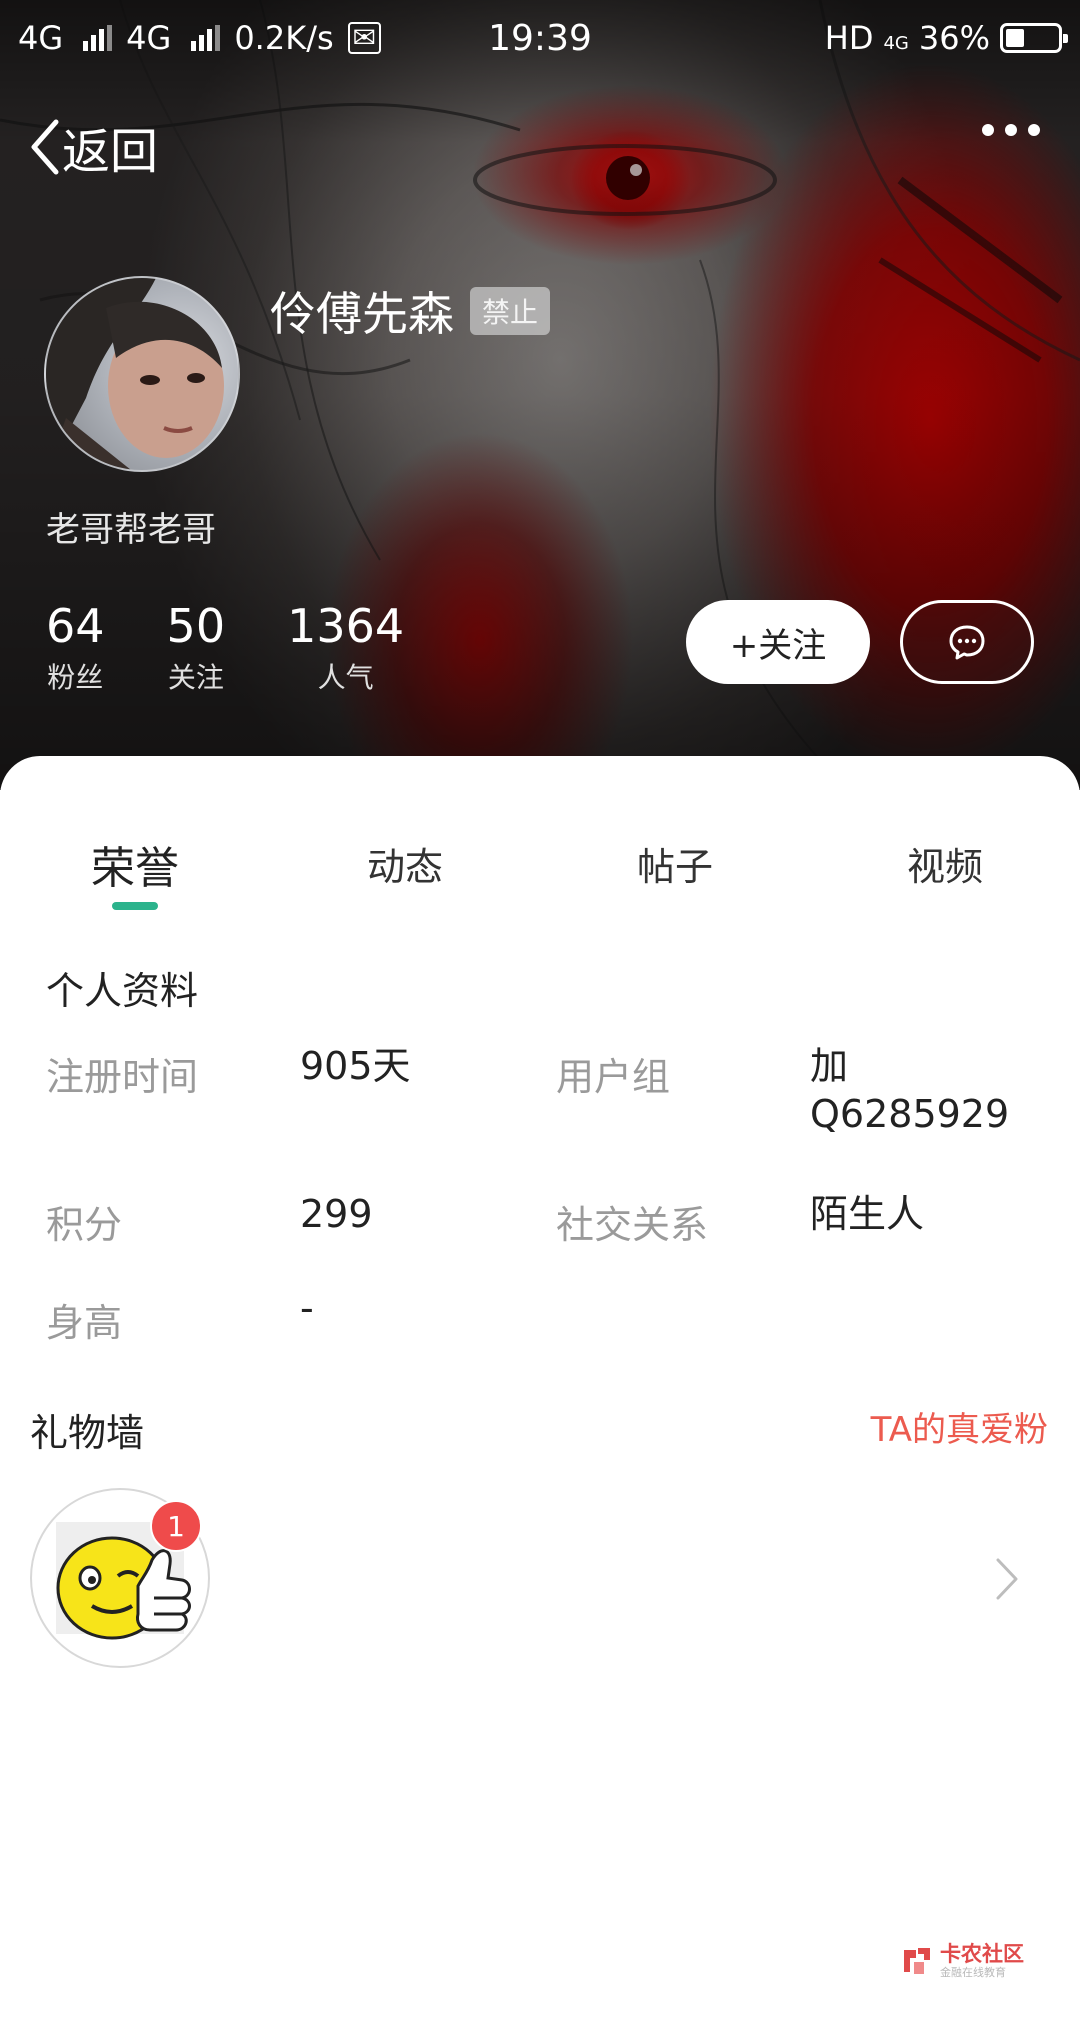 The image size is (1080, 2034). I want to click on register-time-value: 905天, so click(355, 1066).